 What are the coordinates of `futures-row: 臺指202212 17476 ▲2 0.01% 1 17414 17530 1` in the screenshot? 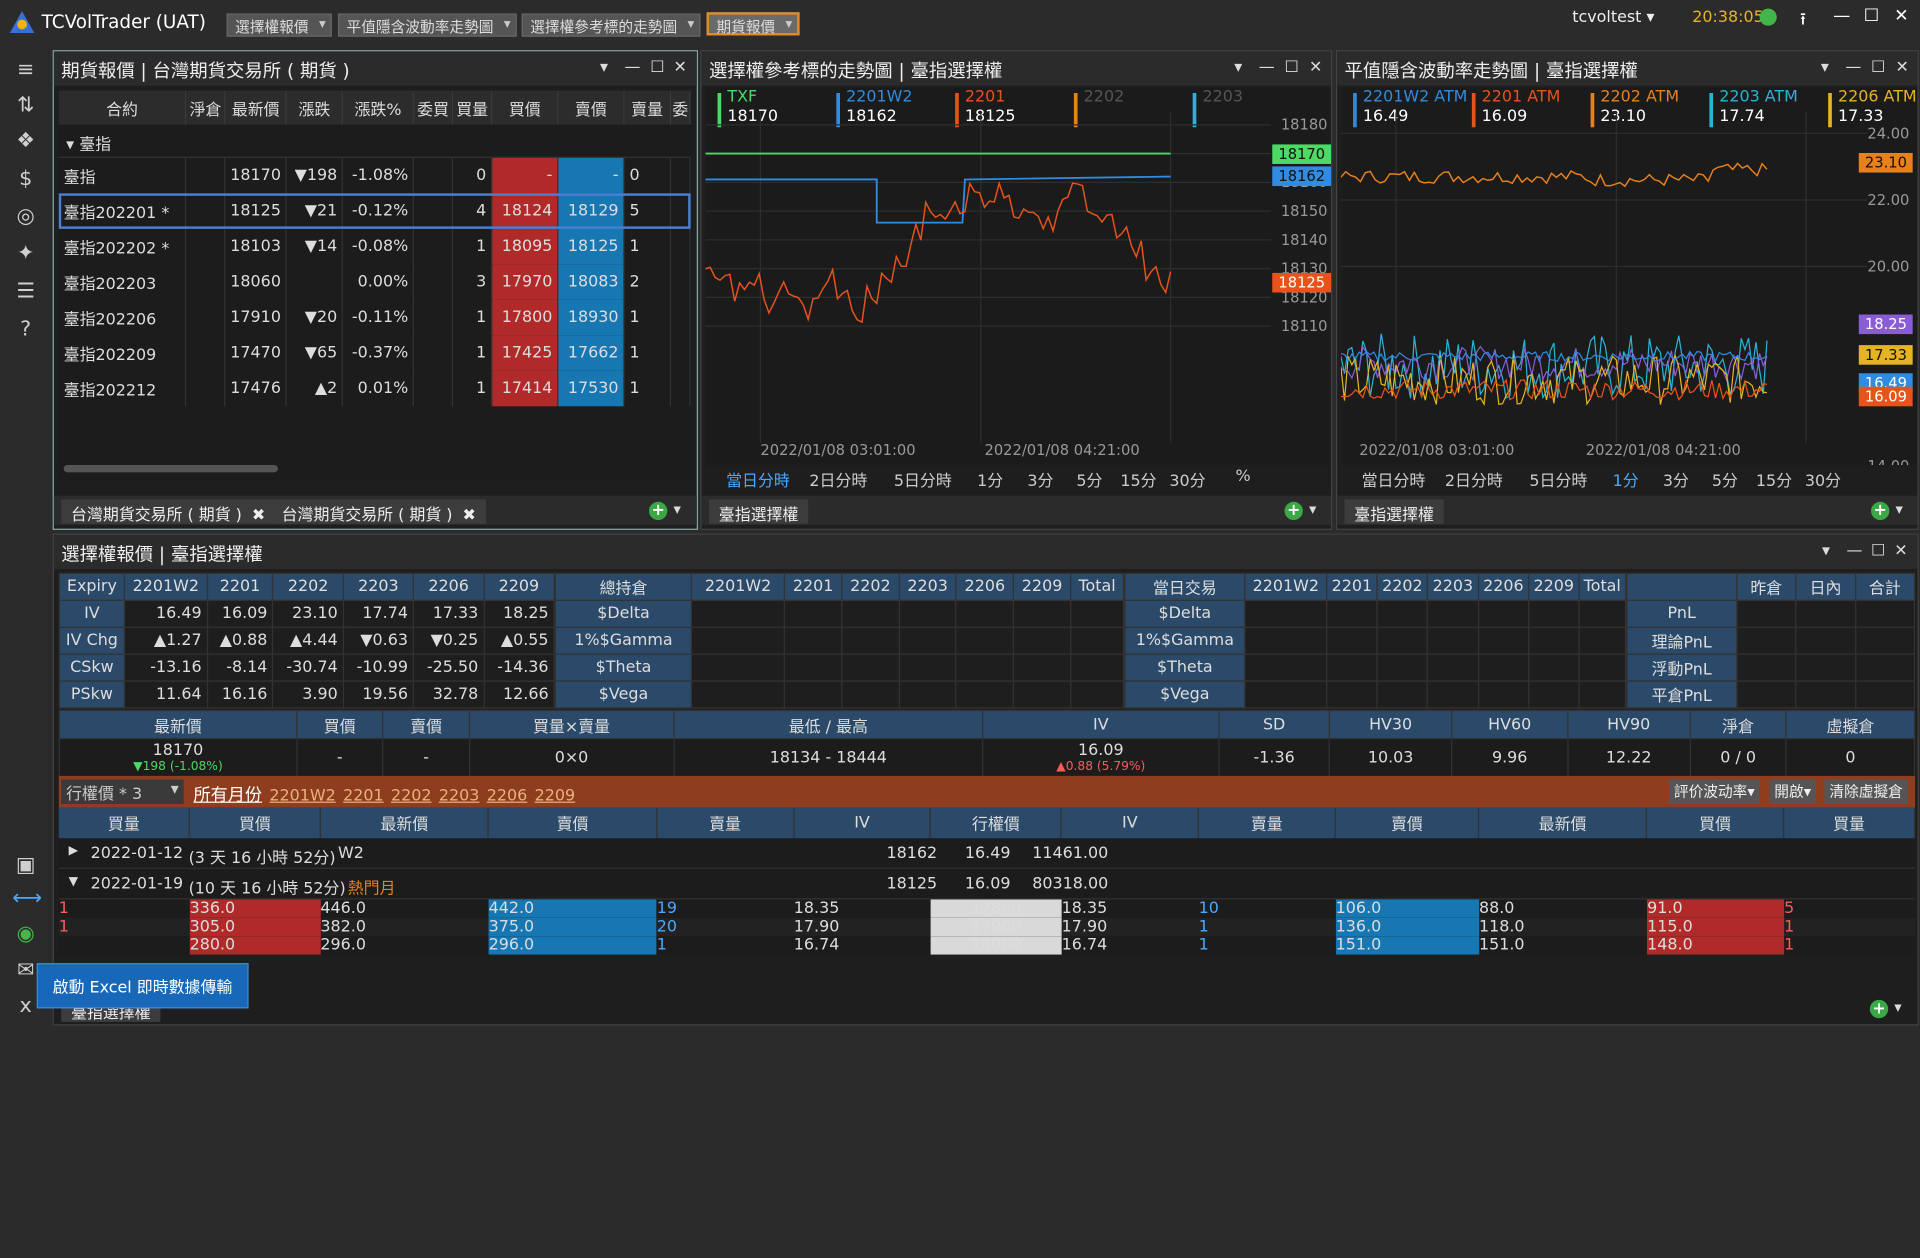 It's located at (374, 388).